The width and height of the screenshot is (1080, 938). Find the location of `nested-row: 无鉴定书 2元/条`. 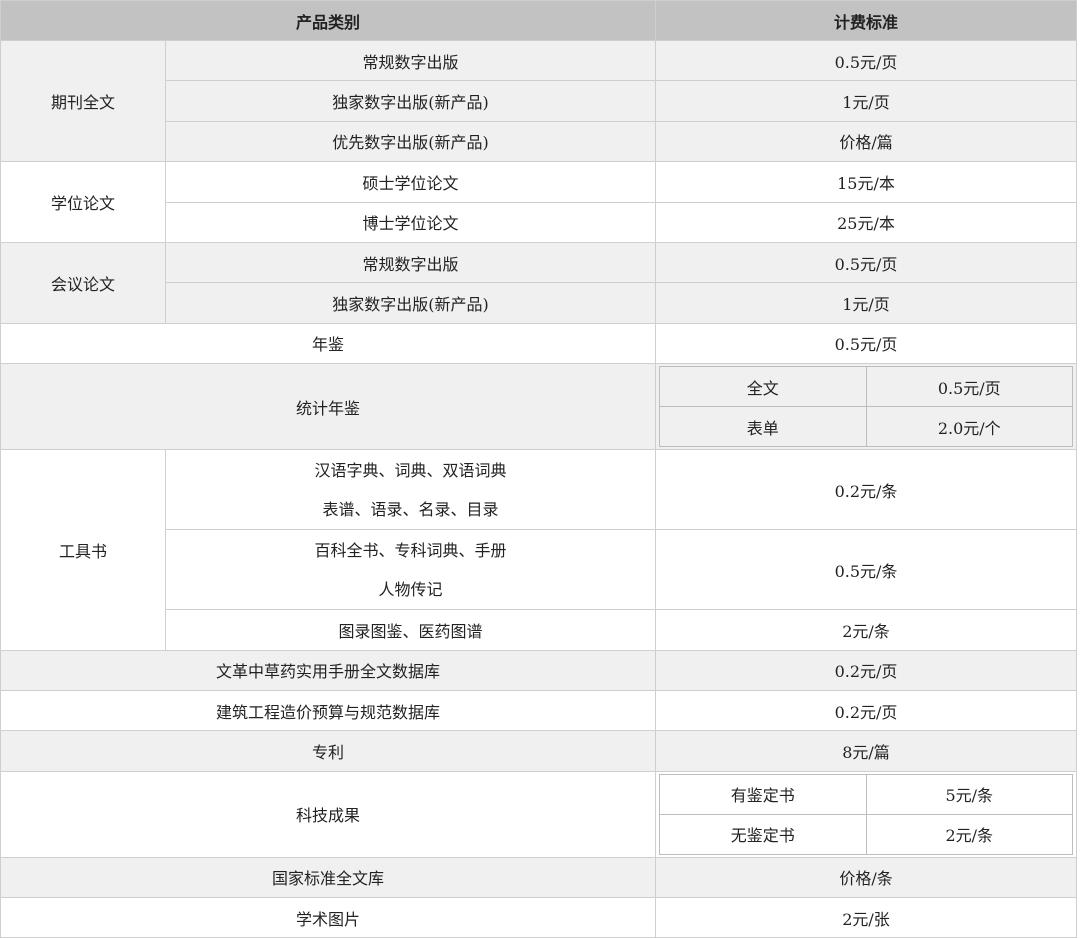

nested-row: 无鉴定书 2元/条 is located at coordinates (866, 834).